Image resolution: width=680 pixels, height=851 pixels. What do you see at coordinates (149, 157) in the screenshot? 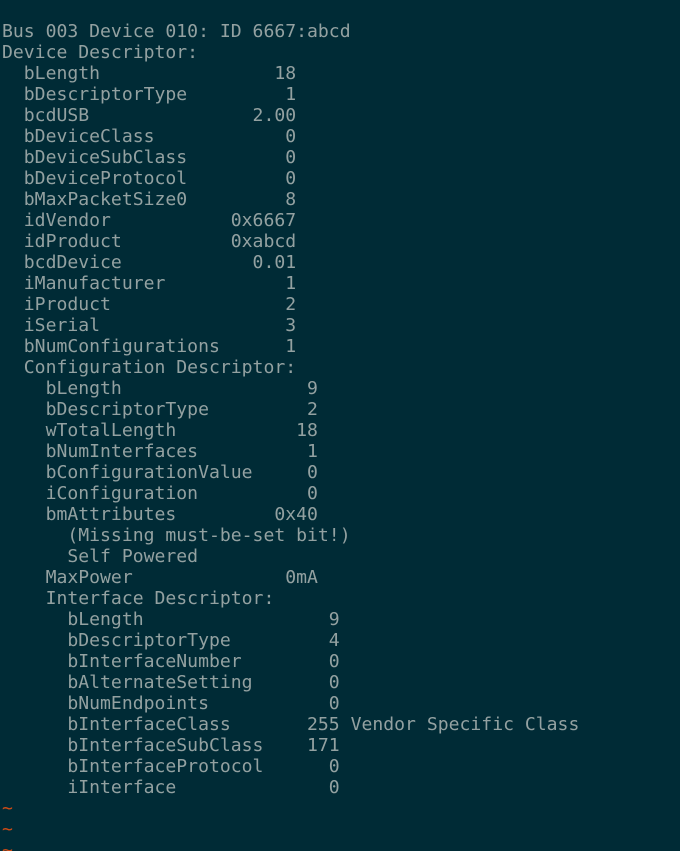
I see `output-line: bDeviceSubClass 0` at bounding box center [149, 157].